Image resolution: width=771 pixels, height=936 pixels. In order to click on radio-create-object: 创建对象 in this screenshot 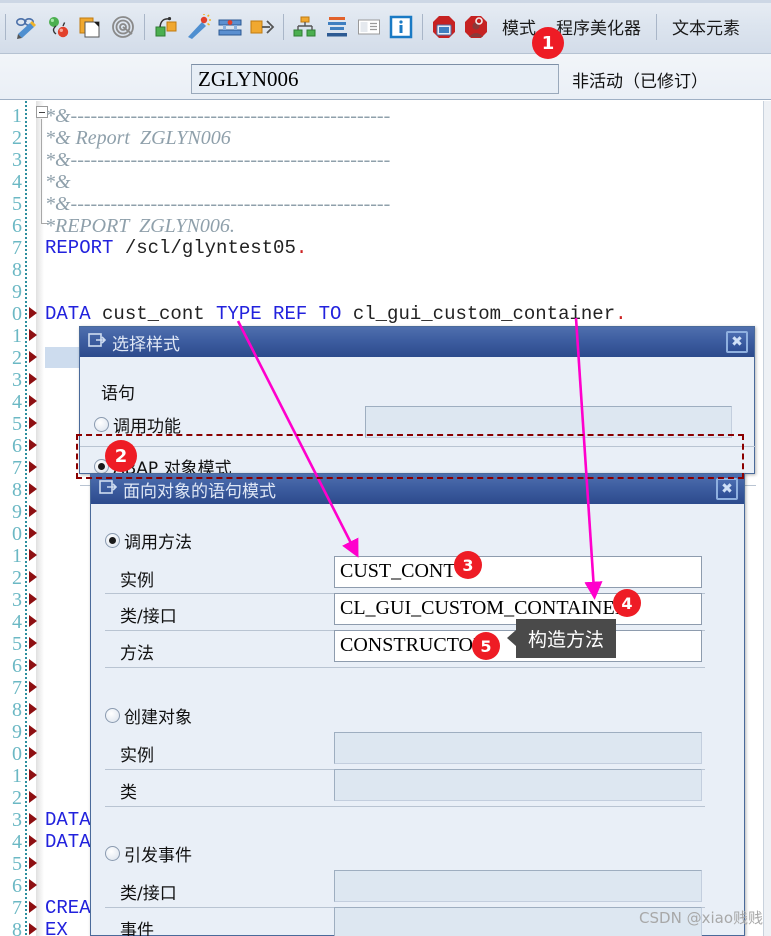, I will do `click(148, 715)`.